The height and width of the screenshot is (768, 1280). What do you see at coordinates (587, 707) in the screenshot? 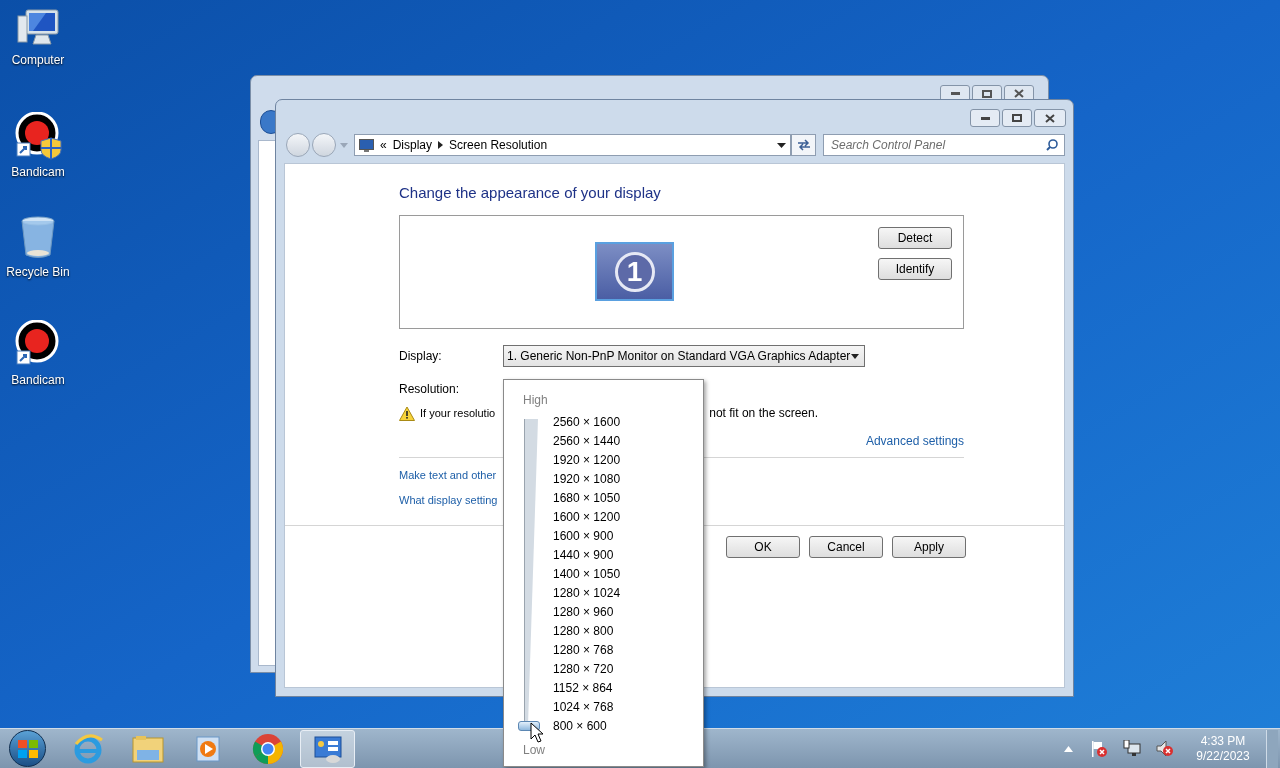
I see `resolution-option: 1024 × 768` at bounding box center [587, 707].